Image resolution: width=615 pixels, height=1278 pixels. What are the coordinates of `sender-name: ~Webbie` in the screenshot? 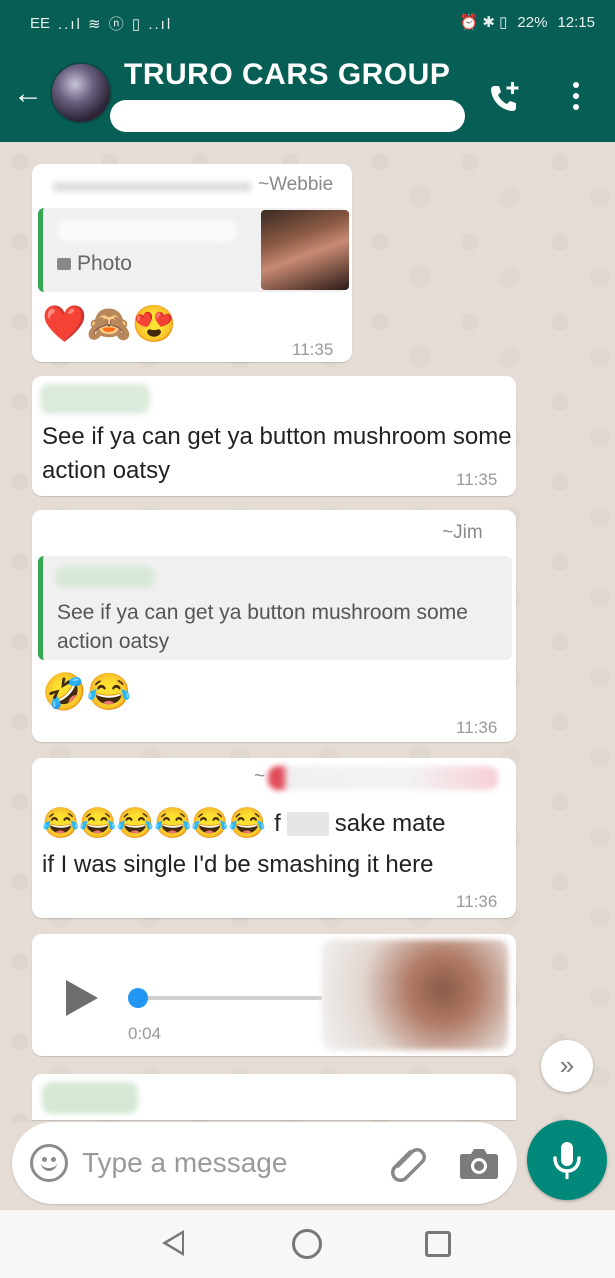 It's located at (296, 184).